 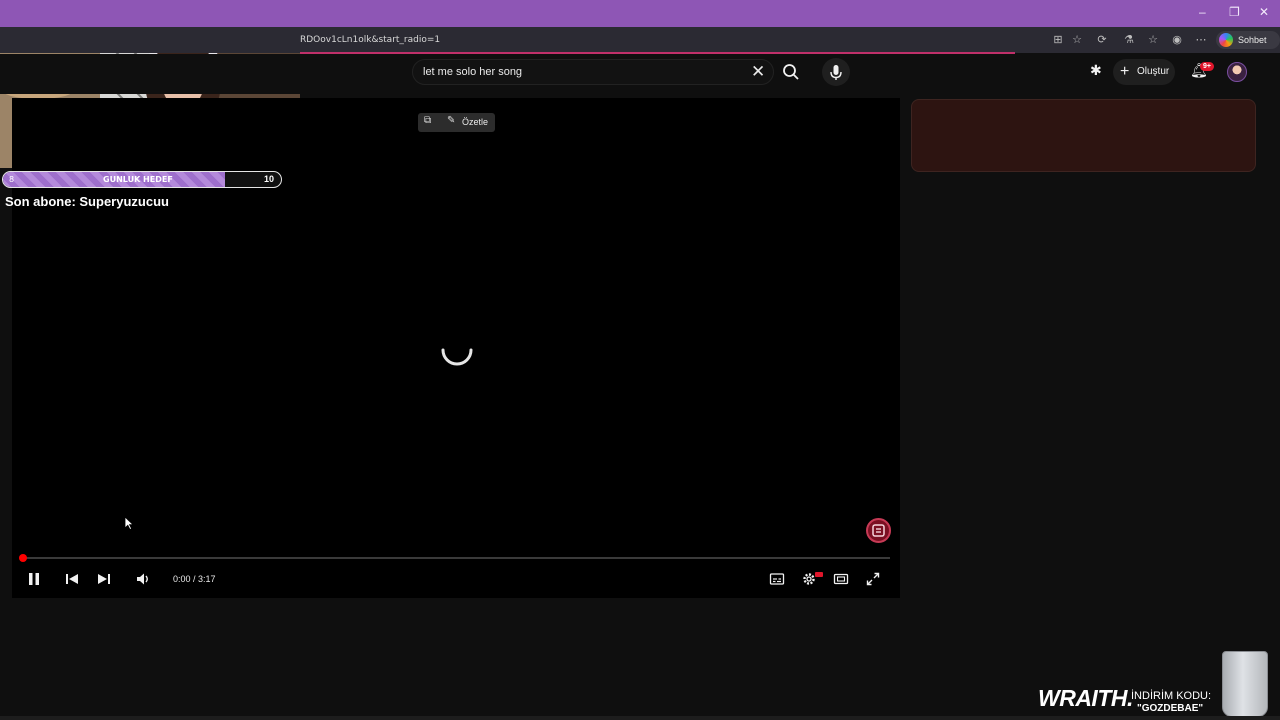 I want to click on voice-search-button, so click(x=836, y=72).